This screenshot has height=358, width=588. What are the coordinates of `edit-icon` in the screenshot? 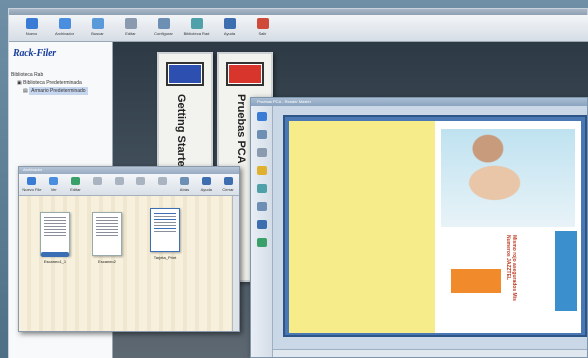 It's located at (130, 23).